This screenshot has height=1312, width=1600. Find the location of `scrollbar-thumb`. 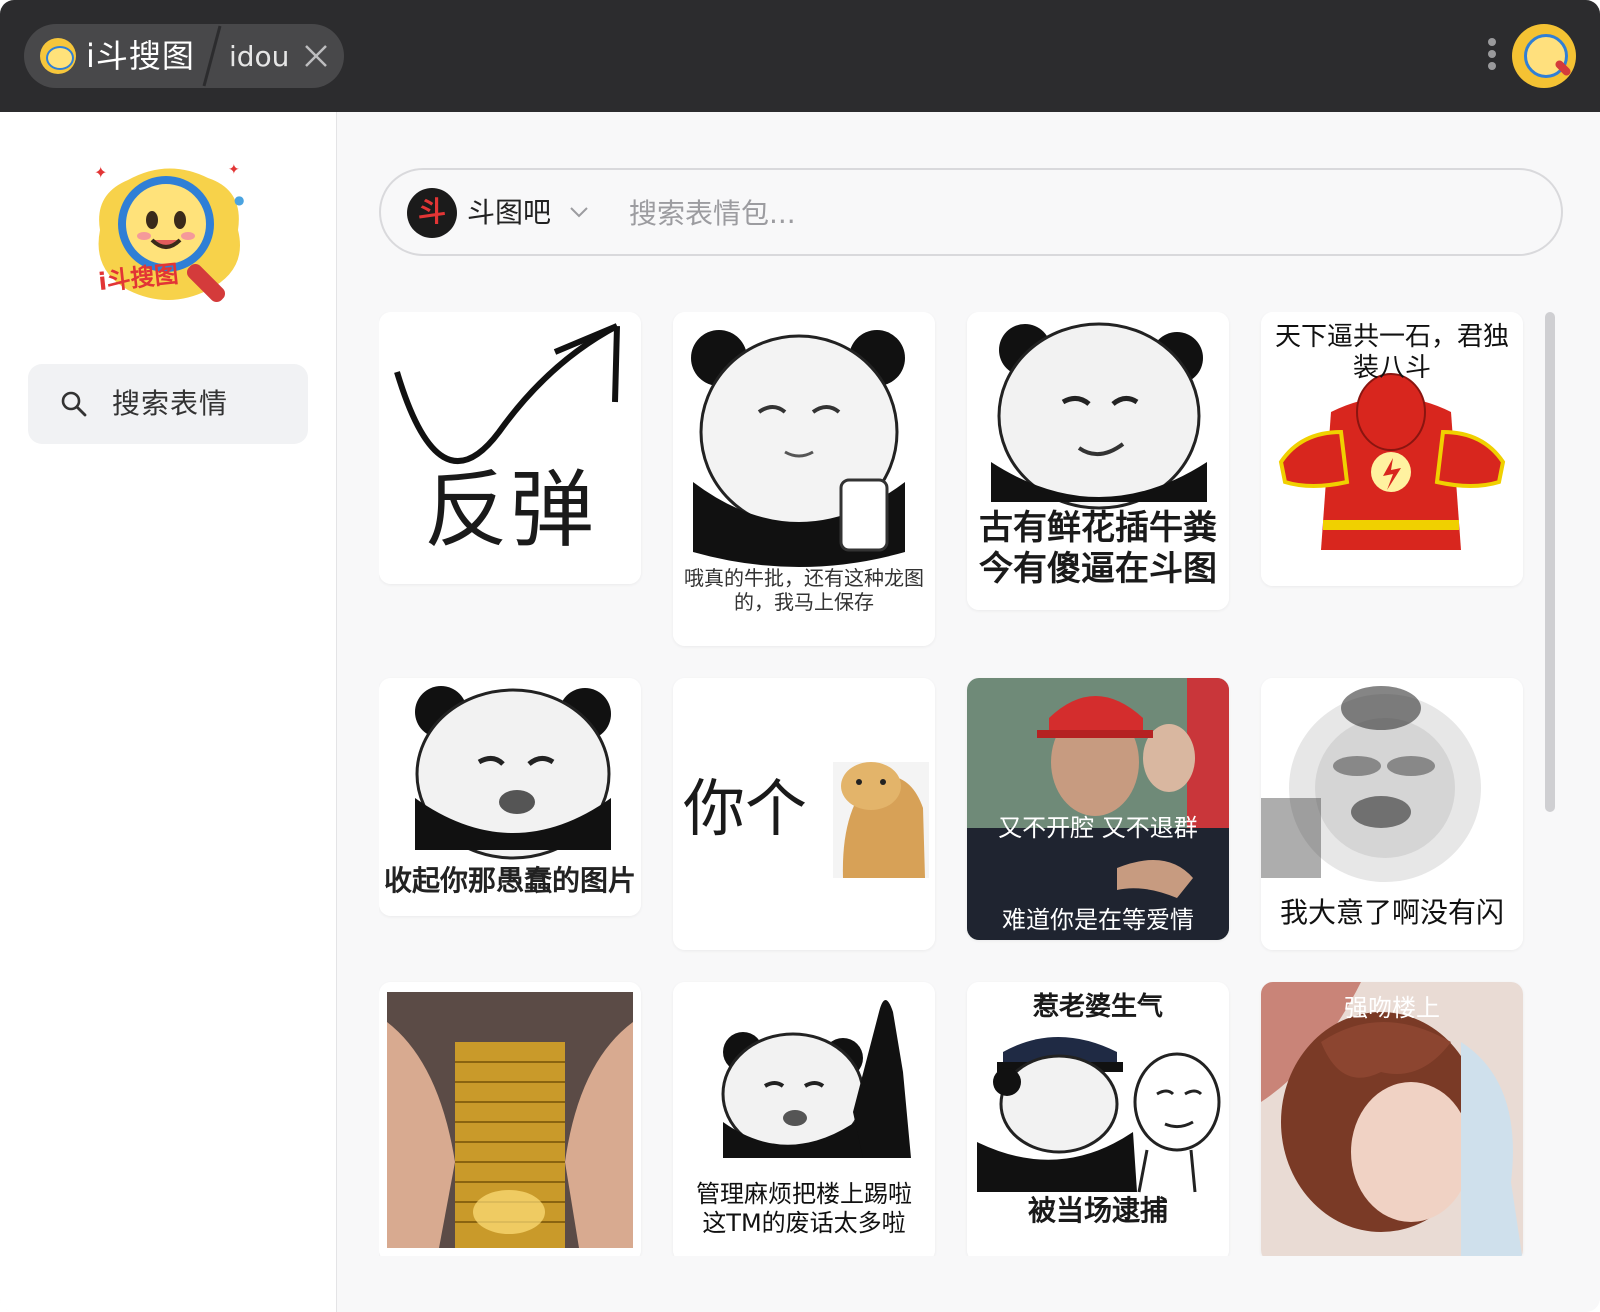

scrollbar-thumb is located at coordinates (1550, 562).